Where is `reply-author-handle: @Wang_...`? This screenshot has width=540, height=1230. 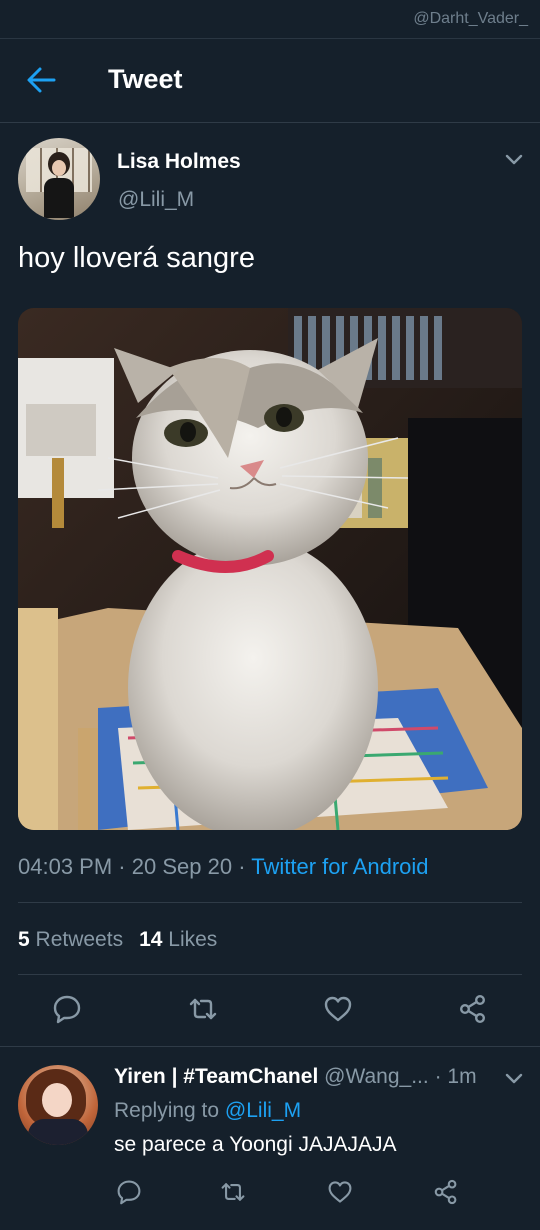 reply-author-handle: @Wang_... is located at coordinates (376, 1076).